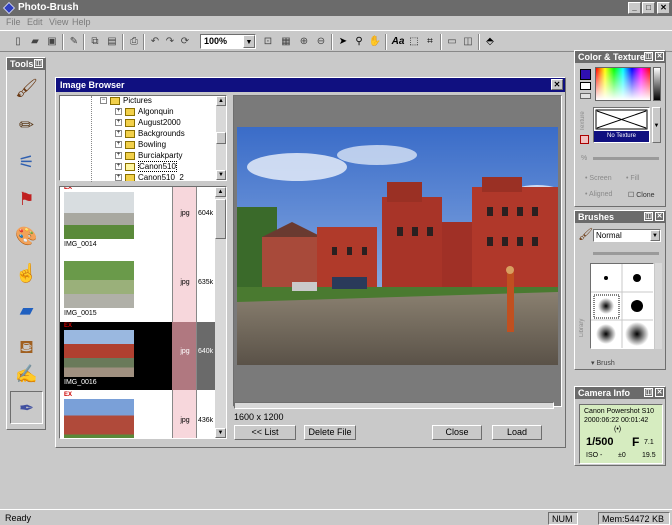  What do you see at coordinates (139, 287) in the screenshot?
I see `thumbnail-row: IMG_0015 jpg 635k` at bounding box center [139, 287].